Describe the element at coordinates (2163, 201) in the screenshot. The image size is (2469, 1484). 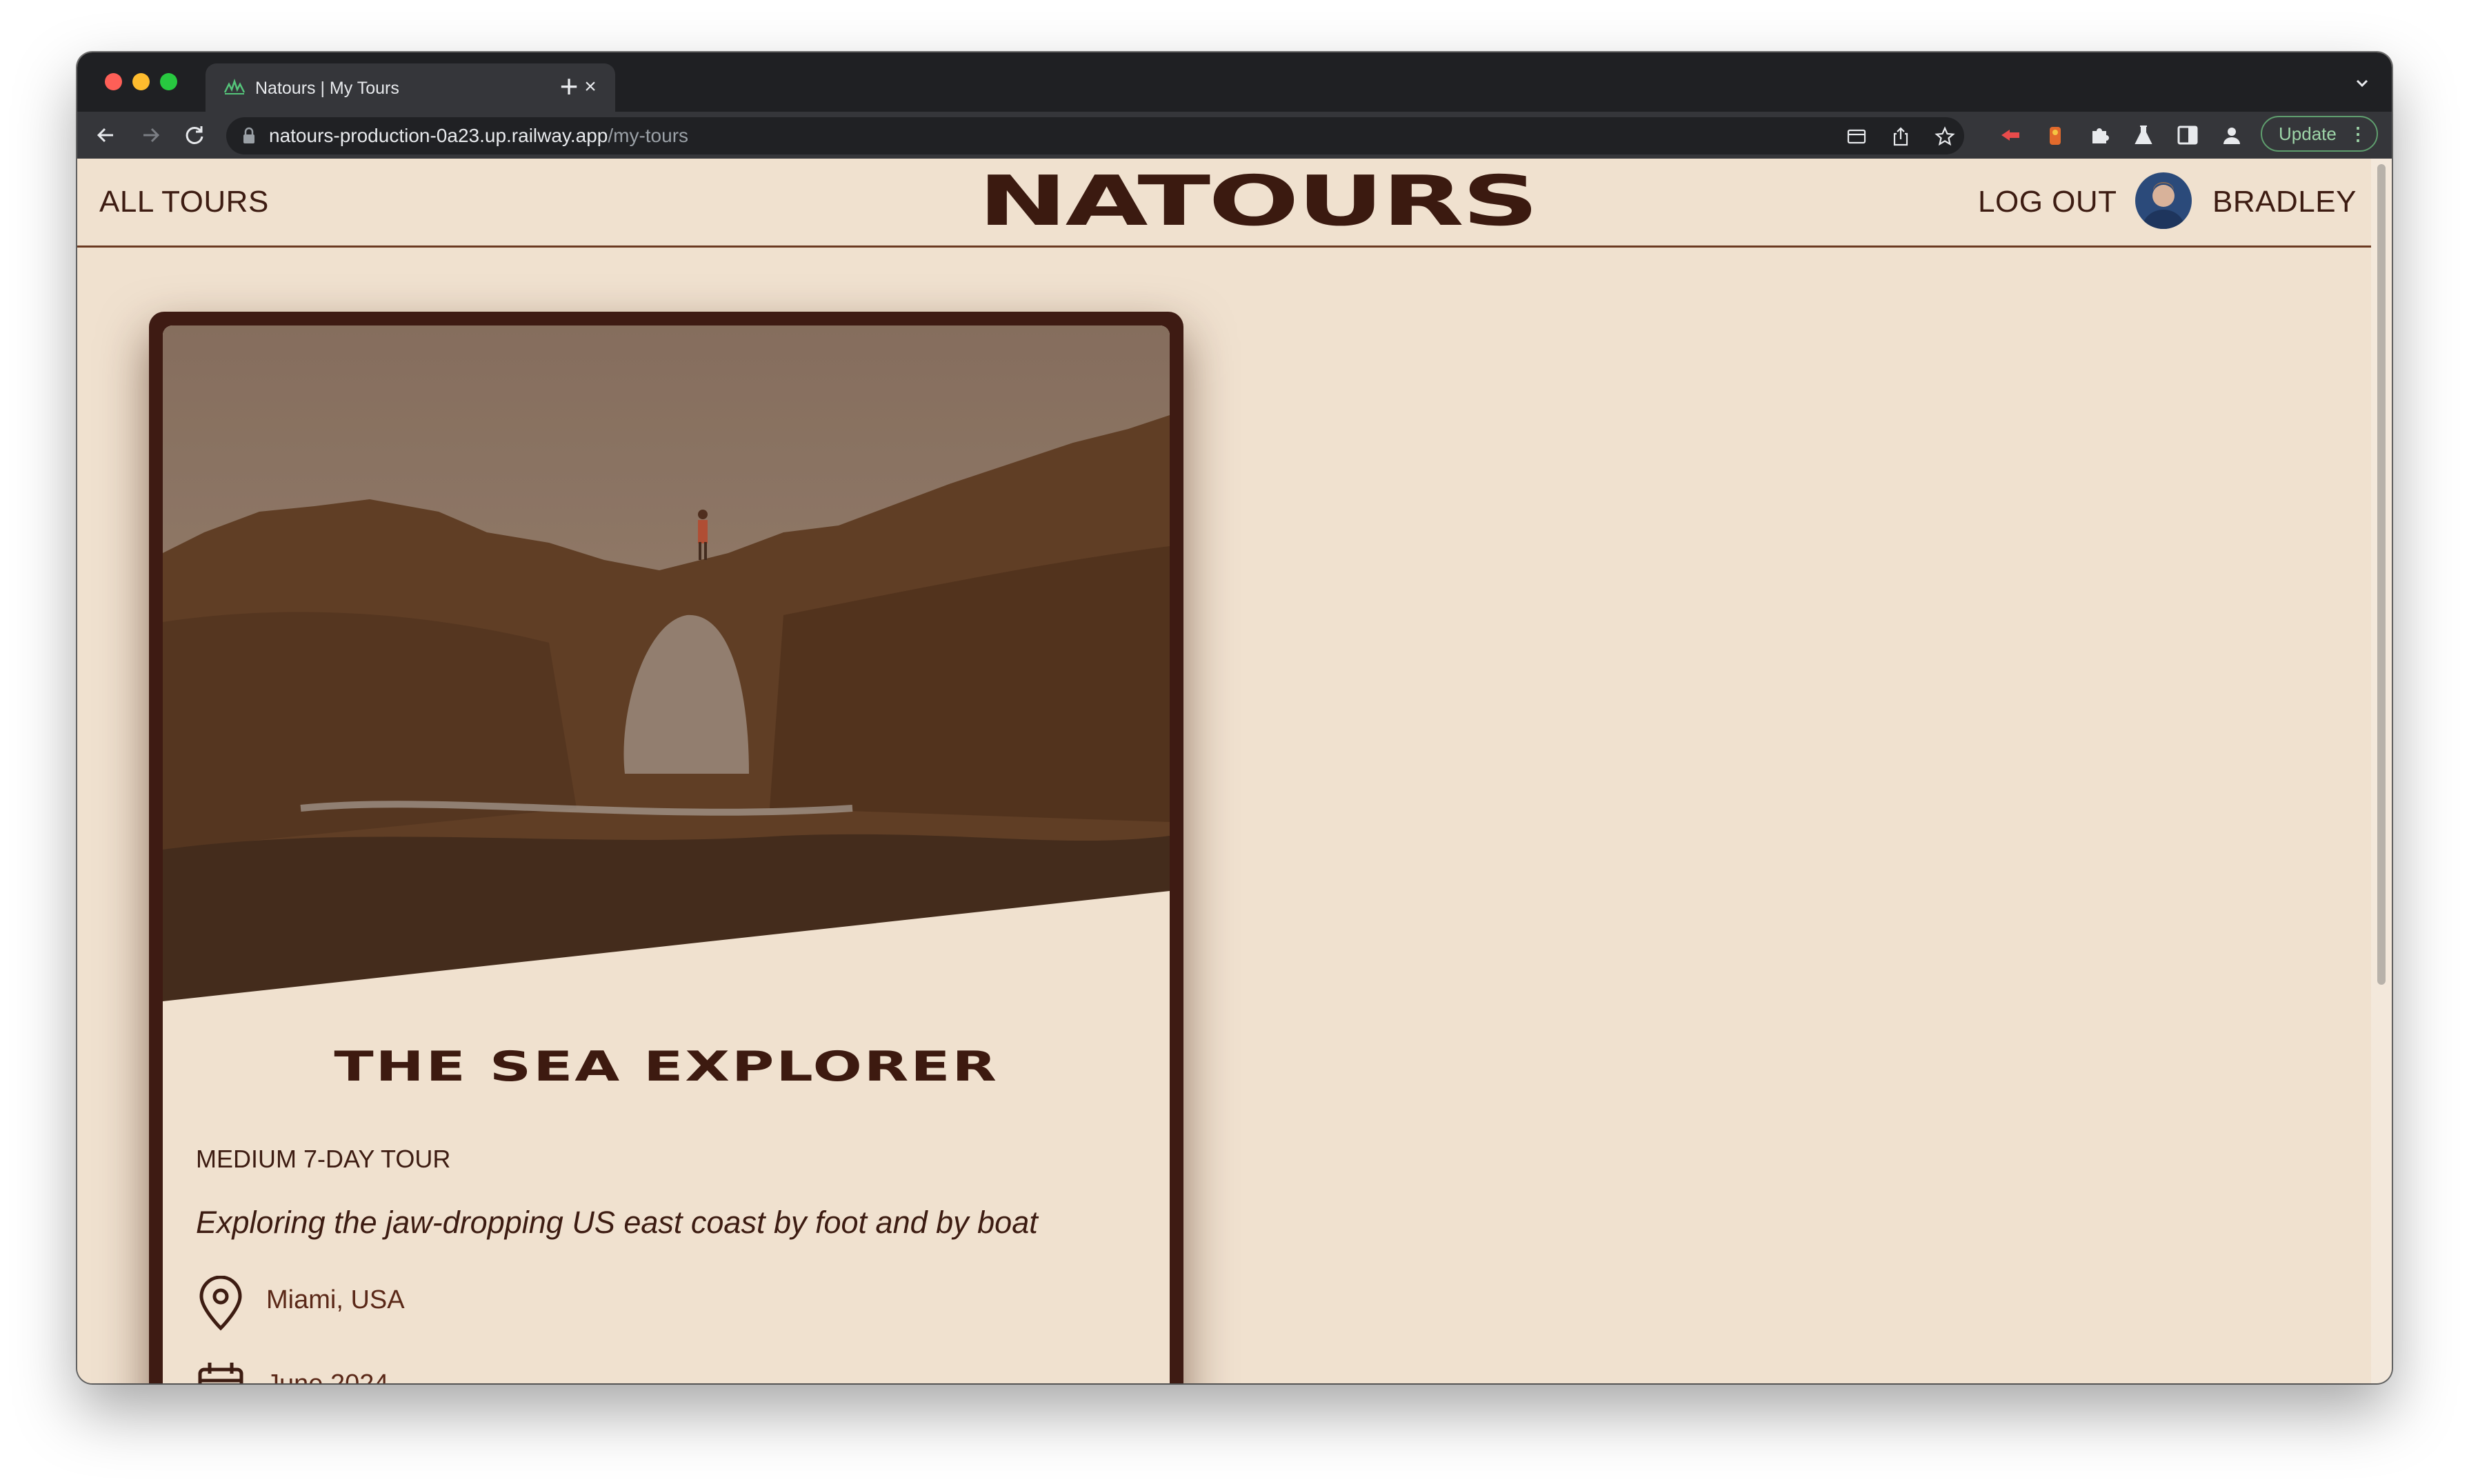
I see `user-avatar` at that location.